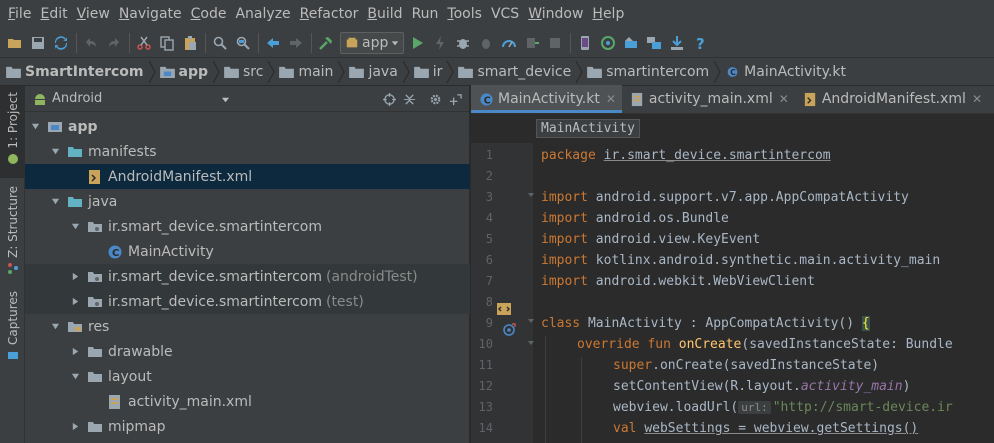 This screenshot has height=443, width=994. I want to click on menu-item-navigate: Navigate, so click(150, 14).